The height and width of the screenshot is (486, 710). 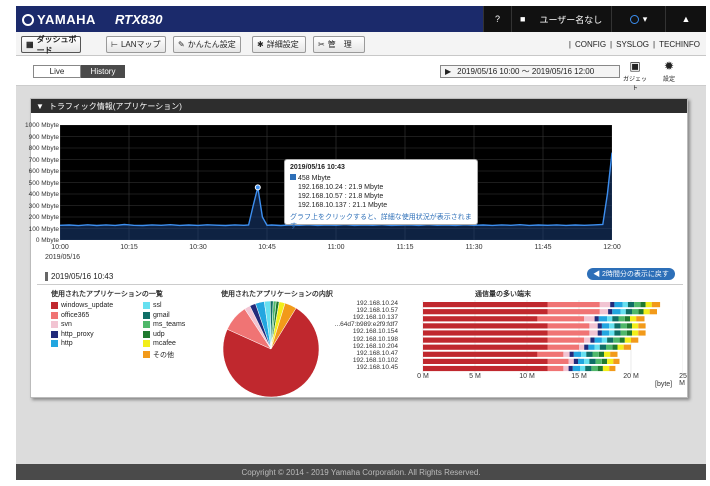 What do you see at coordinates (631, 274) in the screenshot?
I see `back-to-2h-button: ◀ 2時間分の表示に戻す` at bounding box center [631, 274].